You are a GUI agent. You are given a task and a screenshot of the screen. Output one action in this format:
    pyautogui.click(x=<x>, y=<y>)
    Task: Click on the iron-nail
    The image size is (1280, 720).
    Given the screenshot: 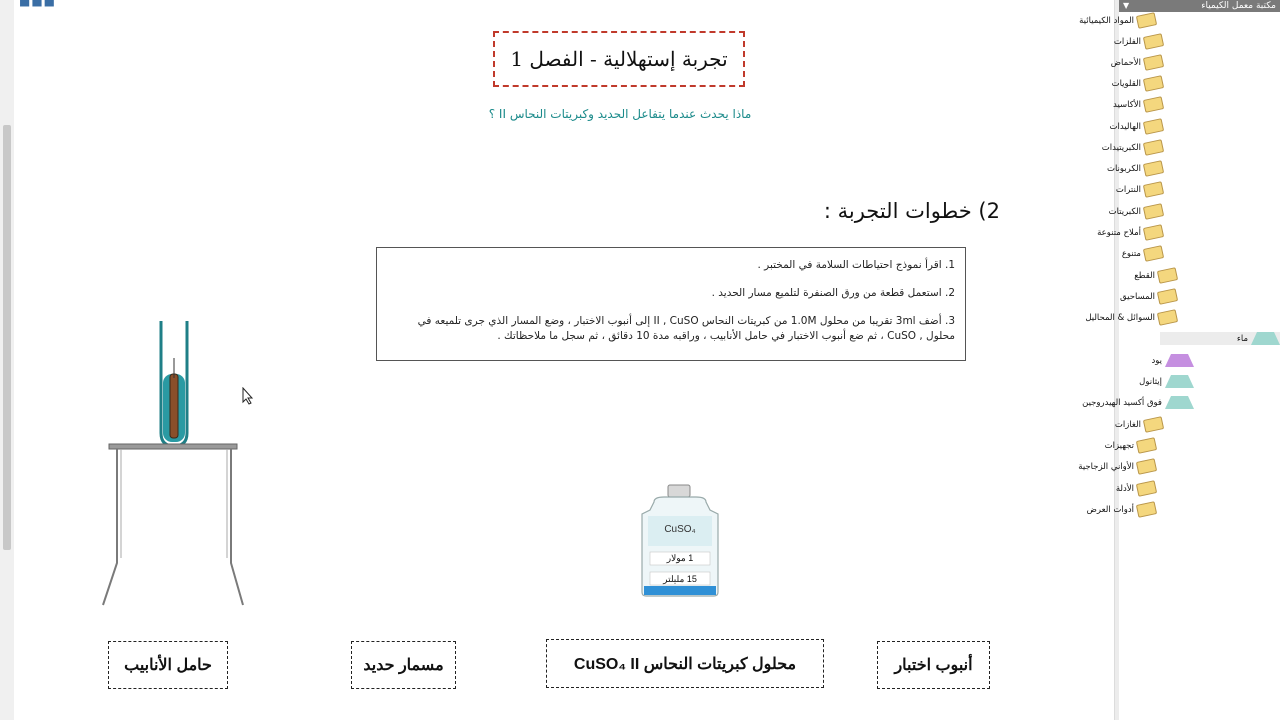 What is the action you would take?
    pyautogui.click(x=174, y=406)
    